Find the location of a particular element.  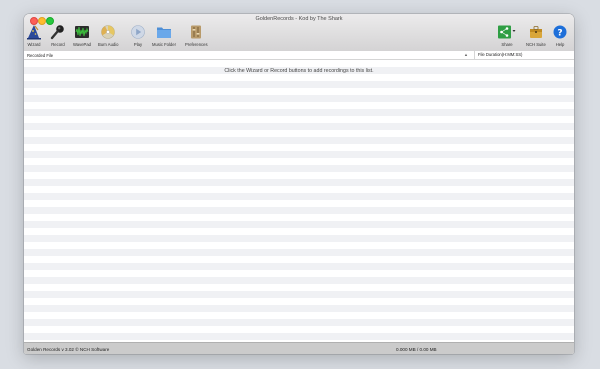

music-folder-label: Music Folder is located at coordinates (164, 44).